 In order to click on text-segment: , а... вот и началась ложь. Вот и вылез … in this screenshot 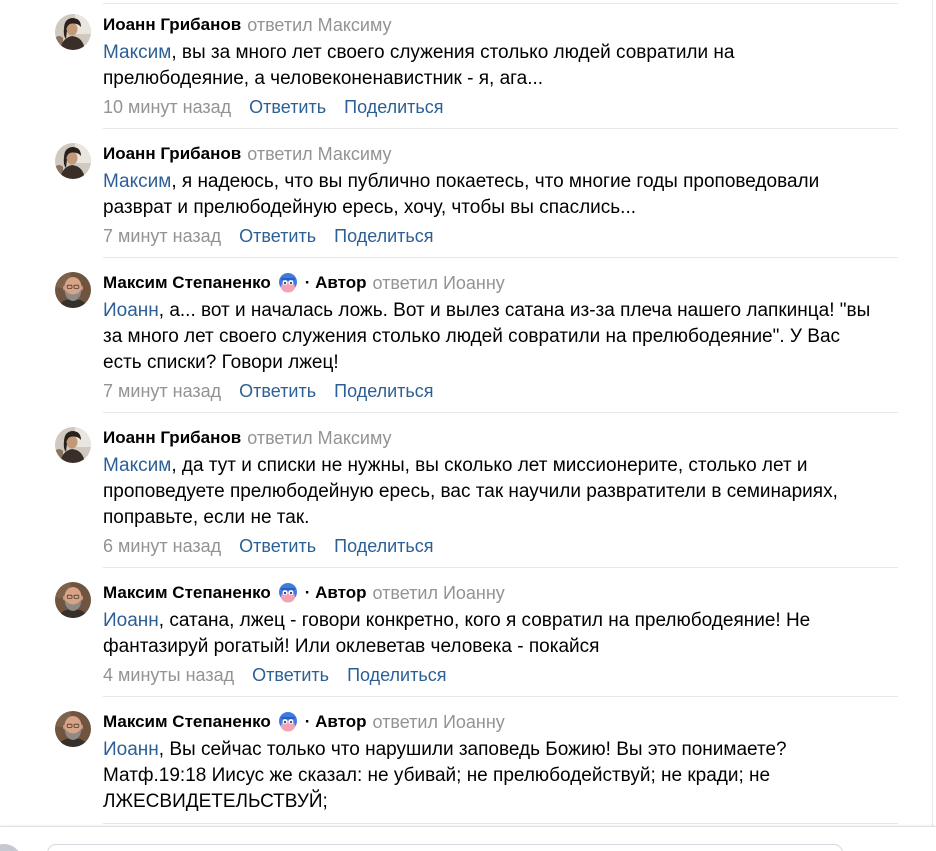, I will do `click(514, 310)`.